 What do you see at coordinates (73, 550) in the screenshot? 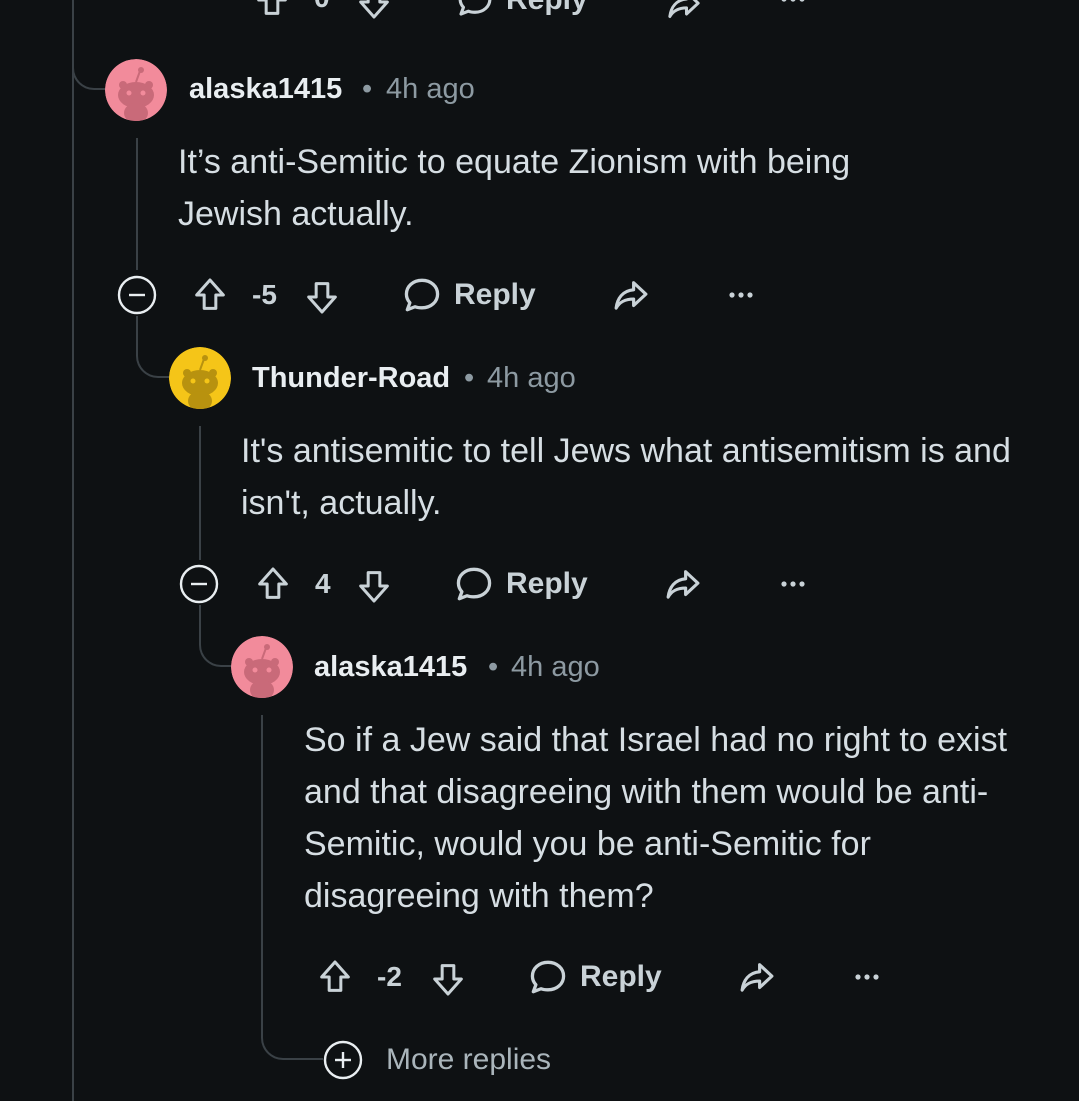
I see `thread-line-root` at bounding box center [73, 550].